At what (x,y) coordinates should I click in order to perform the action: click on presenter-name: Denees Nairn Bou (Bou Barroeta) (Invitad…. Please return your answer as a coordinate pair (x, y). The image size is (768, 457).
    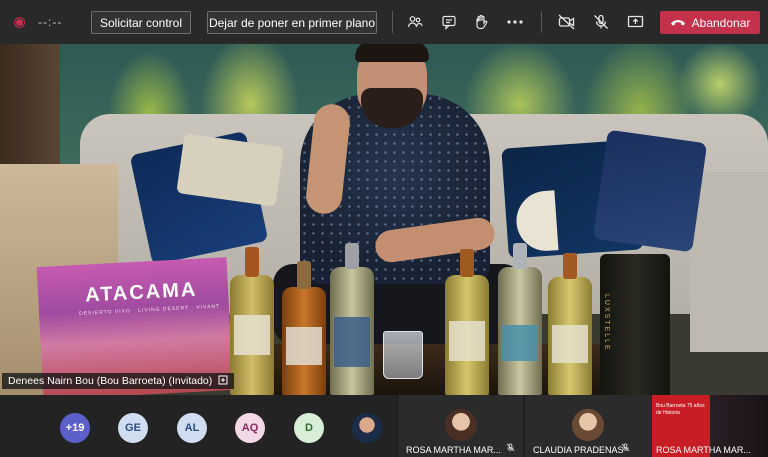
    Looking at the image, I should click on (110, 381).